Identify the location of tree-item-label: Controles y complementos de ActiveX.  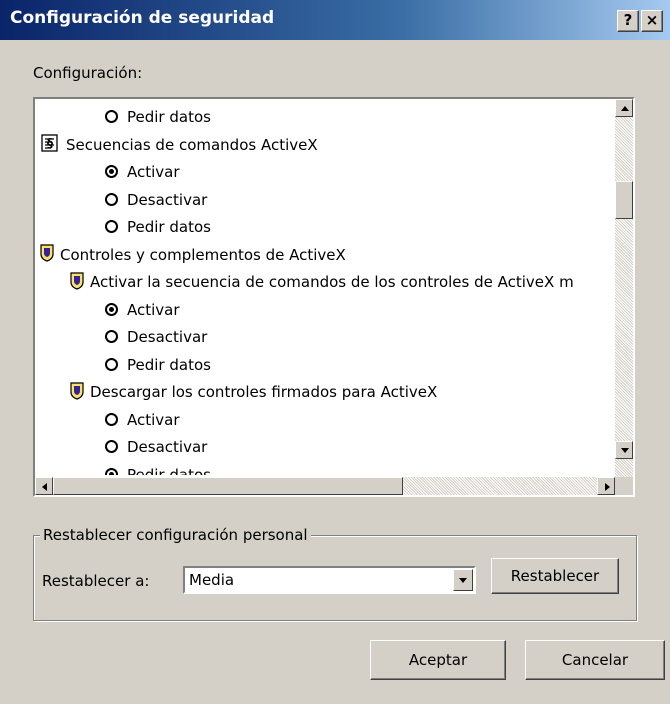
(203, 254).